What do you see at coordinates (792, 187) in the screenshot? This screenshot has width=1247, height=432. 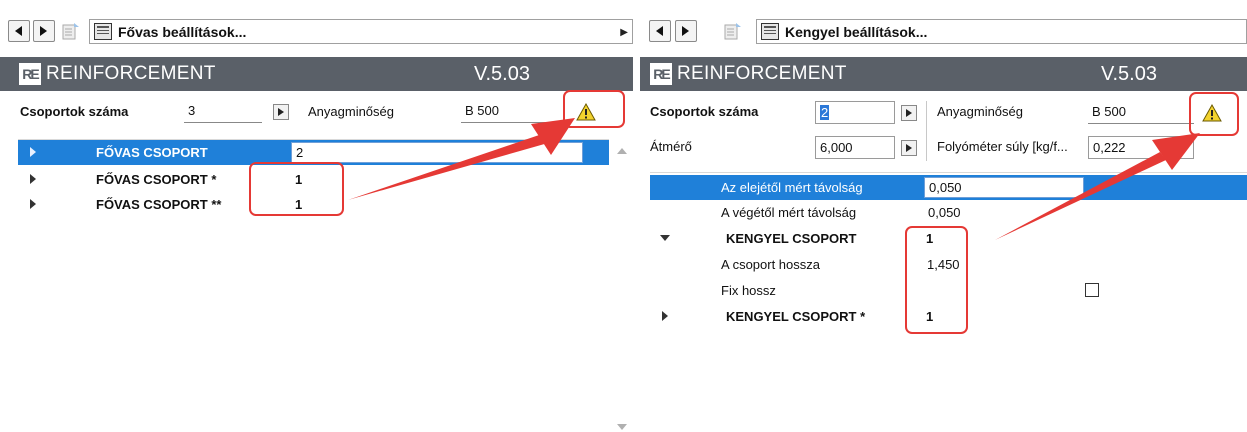 I see `row-label: Az elejétől mért távolság` at bounding box center [792, 187].